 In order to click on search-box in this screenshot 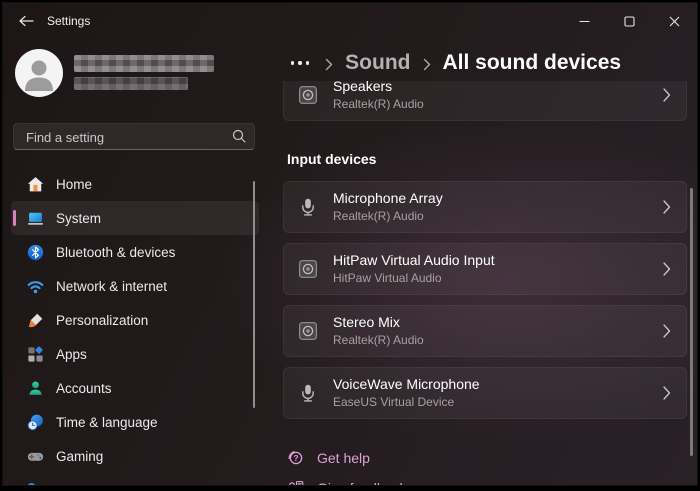, I will do `click(134, 137)`.